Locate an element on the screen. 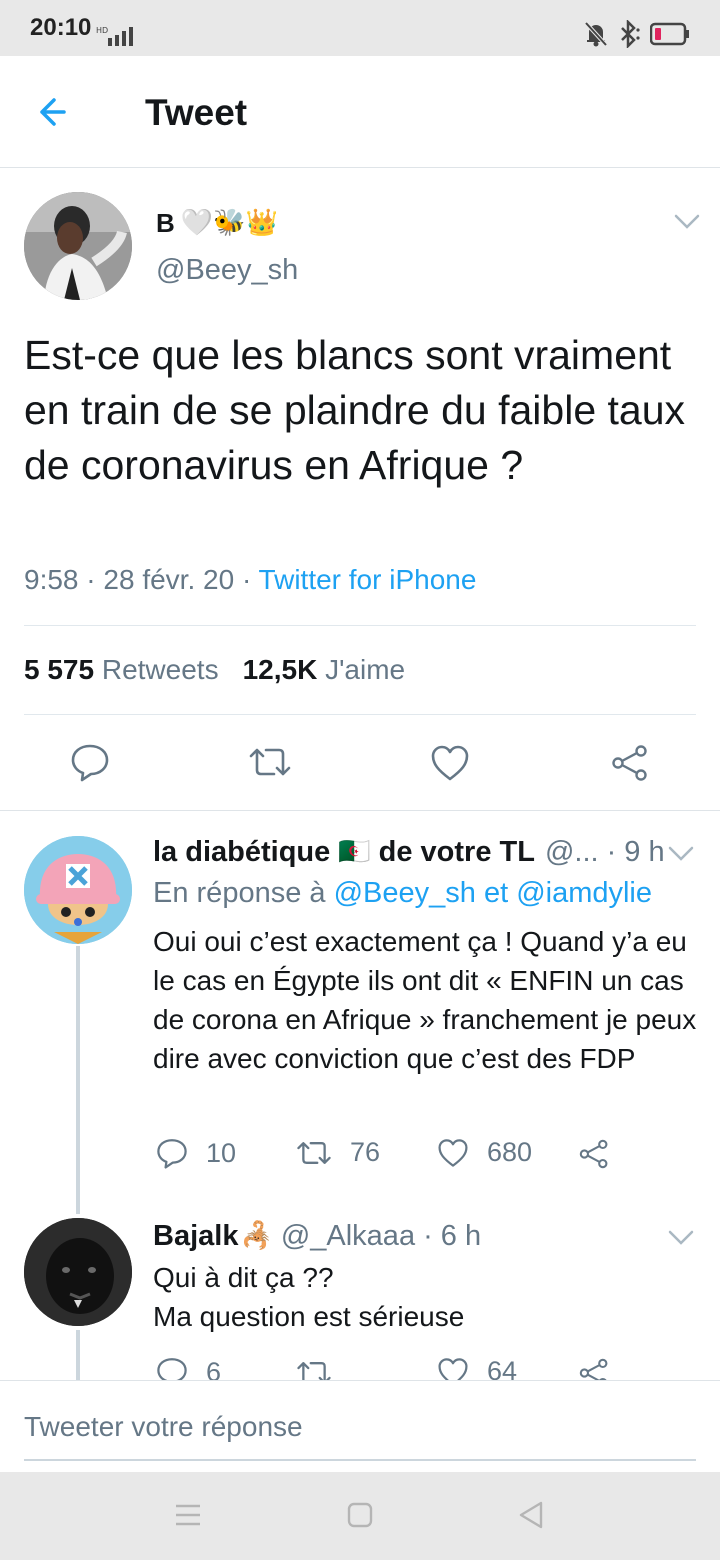 This screenshot has height=1560, width=720. reply-text: Qui à dit ça ?? Ma question est sérieuse is located at coordinates (425, 1297).